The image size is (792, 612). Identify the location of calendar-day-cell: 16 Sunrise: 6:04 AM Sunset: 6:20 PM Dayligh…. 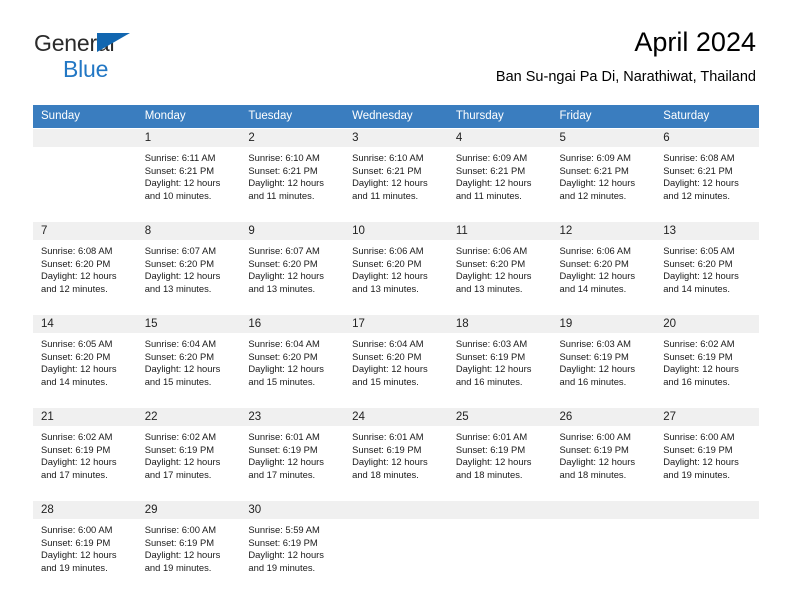
(292, 359).